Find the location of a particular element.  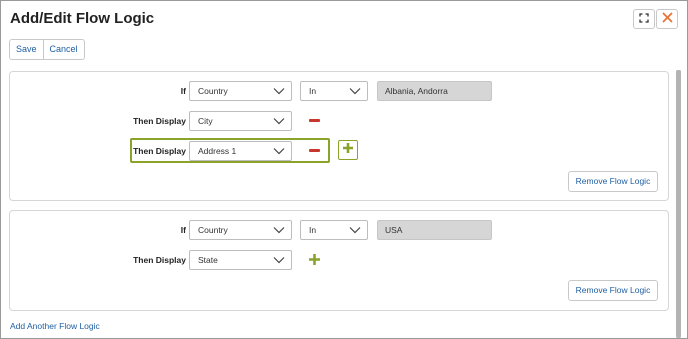

condition-value-field: Albania, Andorra is located at coordinates (434, 91).